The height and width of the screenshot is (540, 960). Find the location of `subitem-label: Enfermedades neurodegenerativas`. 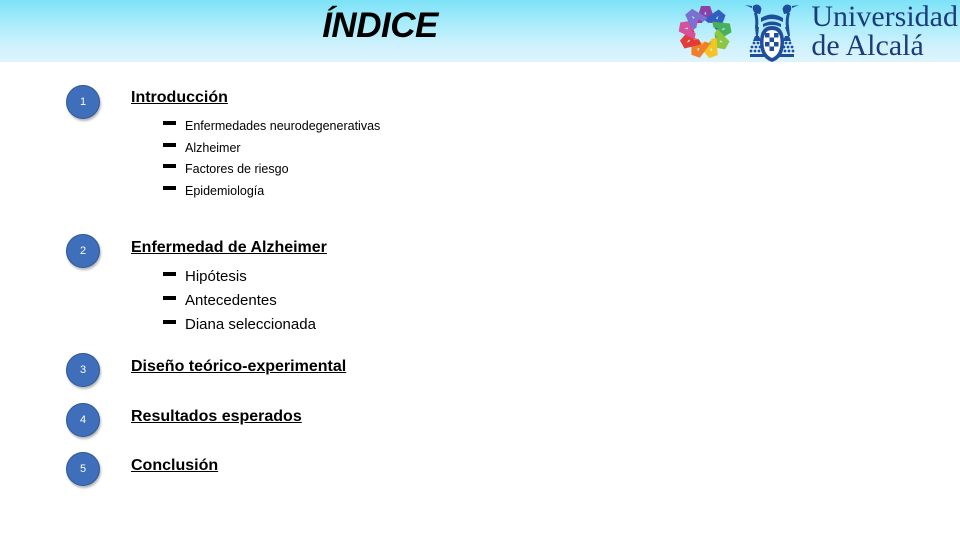

subitem-label: Enfermedades neurodegenerativas is located at coordinates (283, 126).